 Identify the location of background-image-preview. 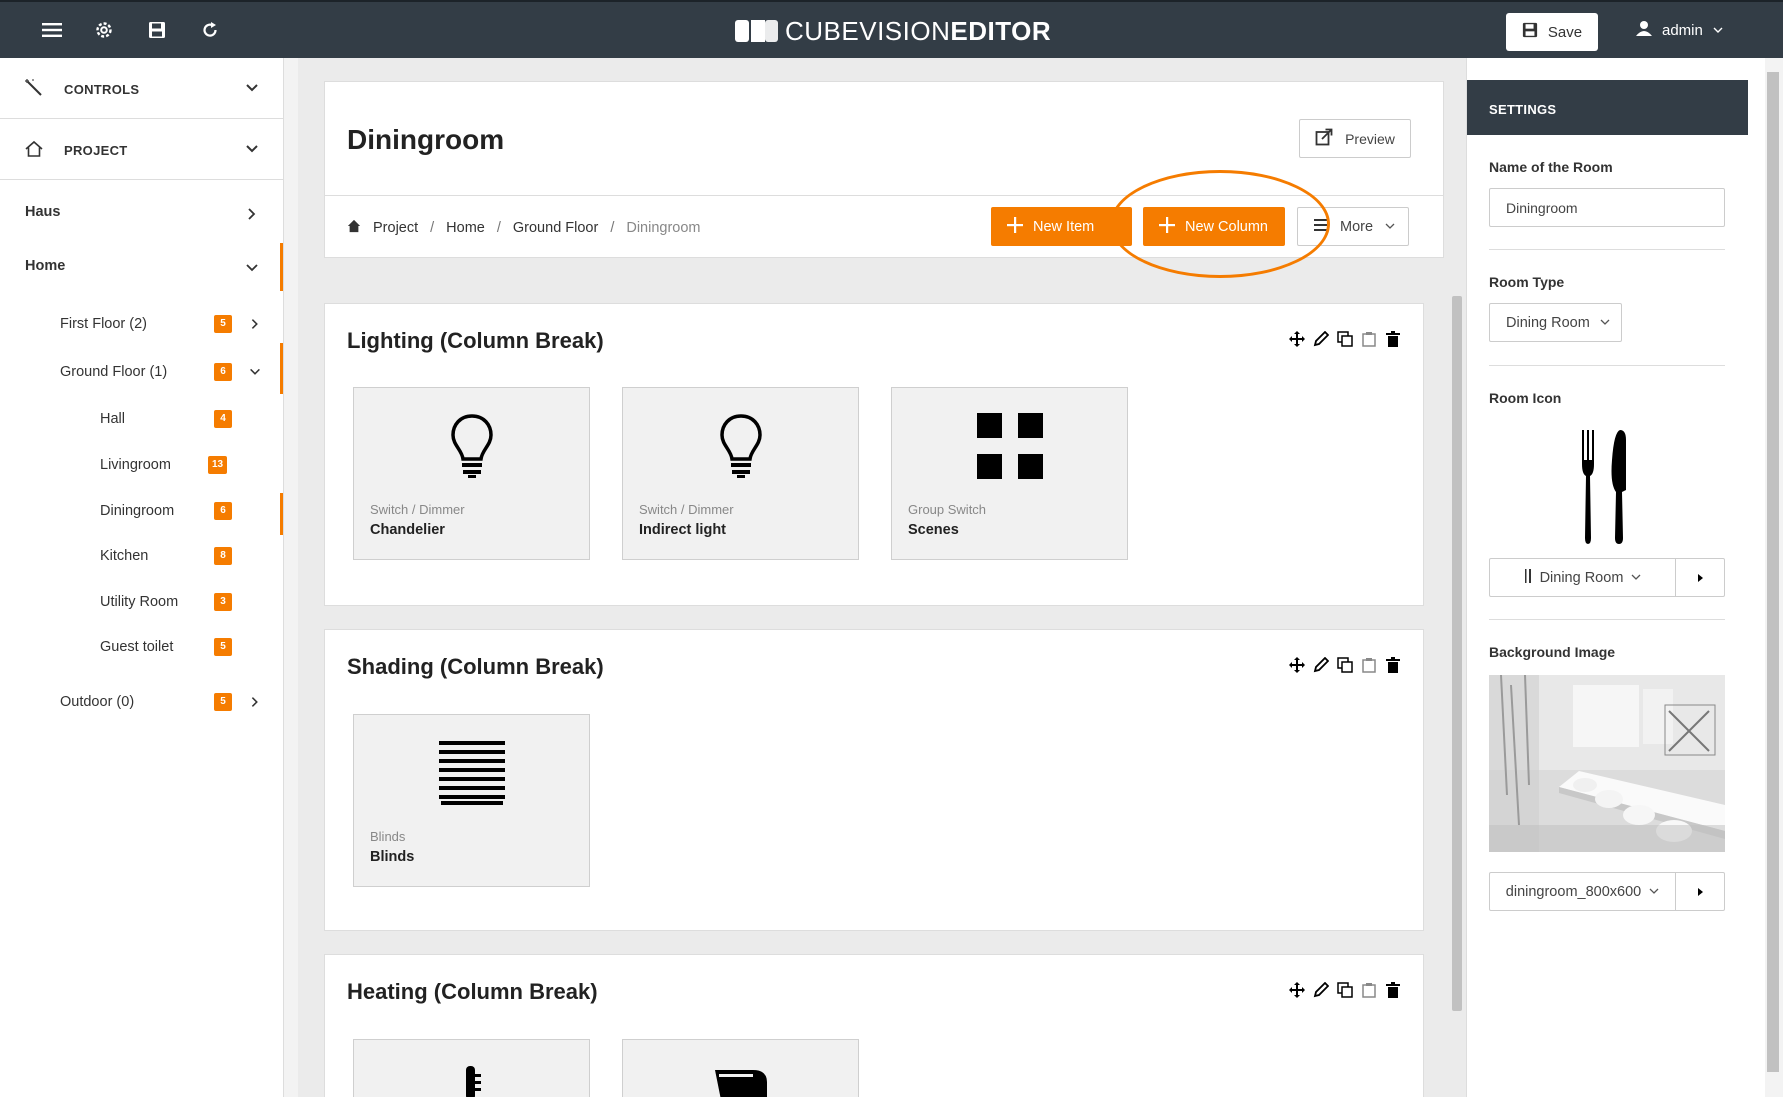
(1607, 763).